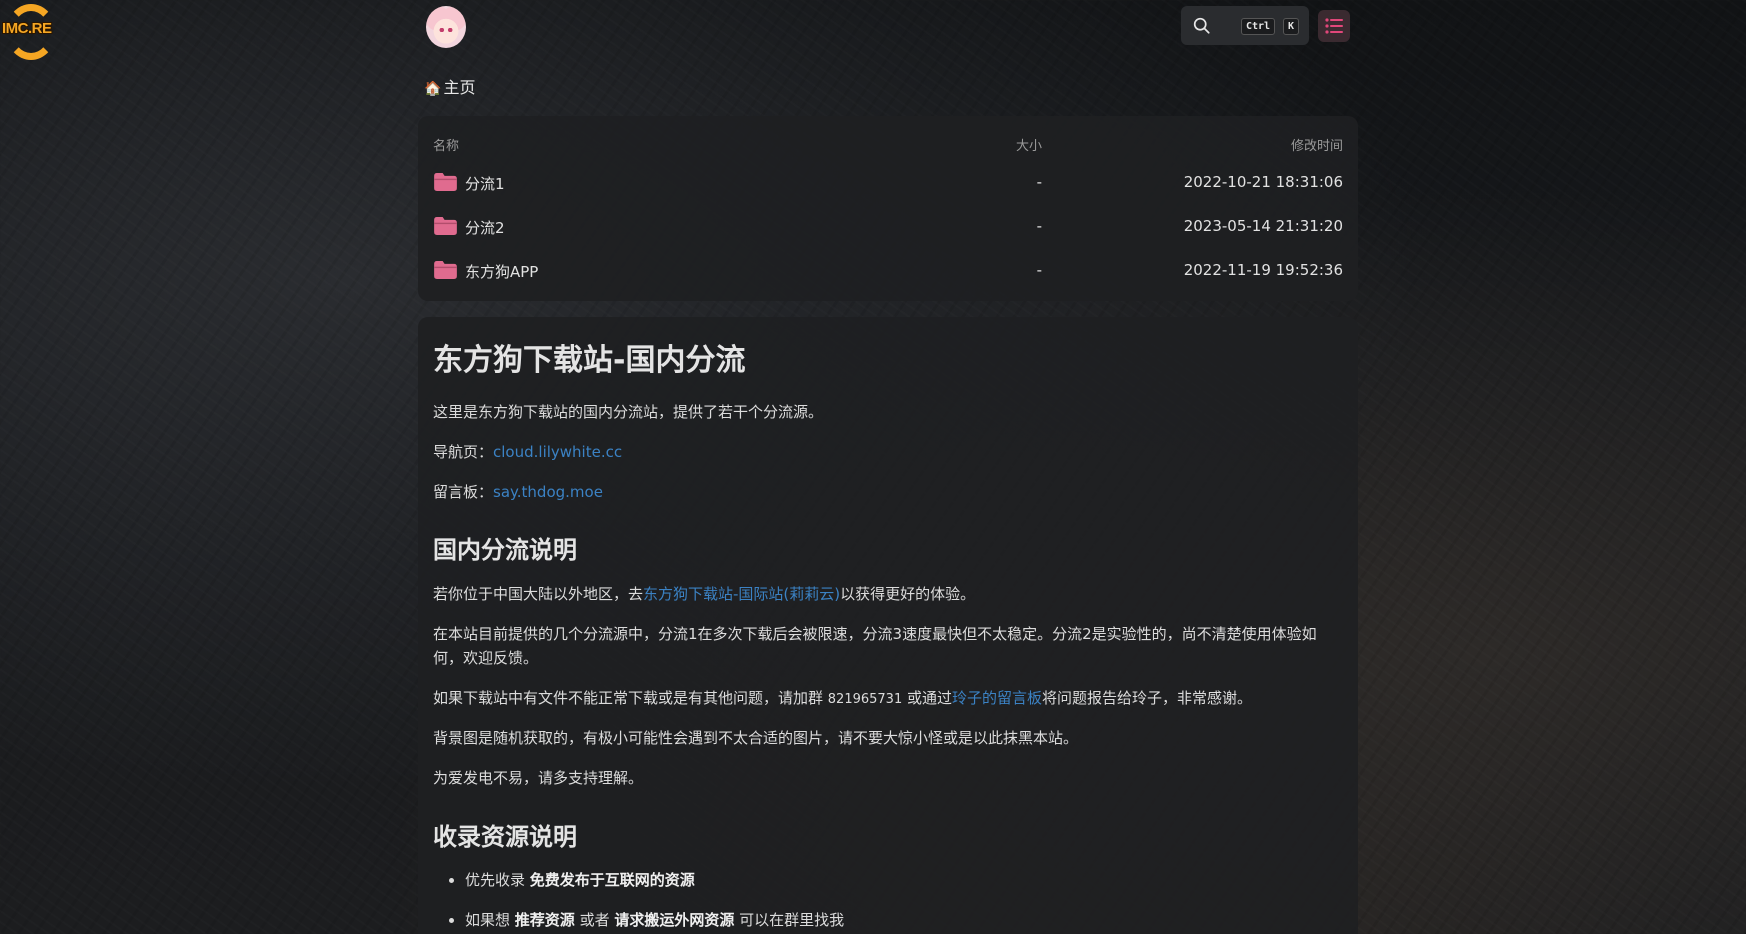 The width and height of the screenshot is (1746, 934). I want to click on column-header-modified: 修改时间, so click(1317, 144).